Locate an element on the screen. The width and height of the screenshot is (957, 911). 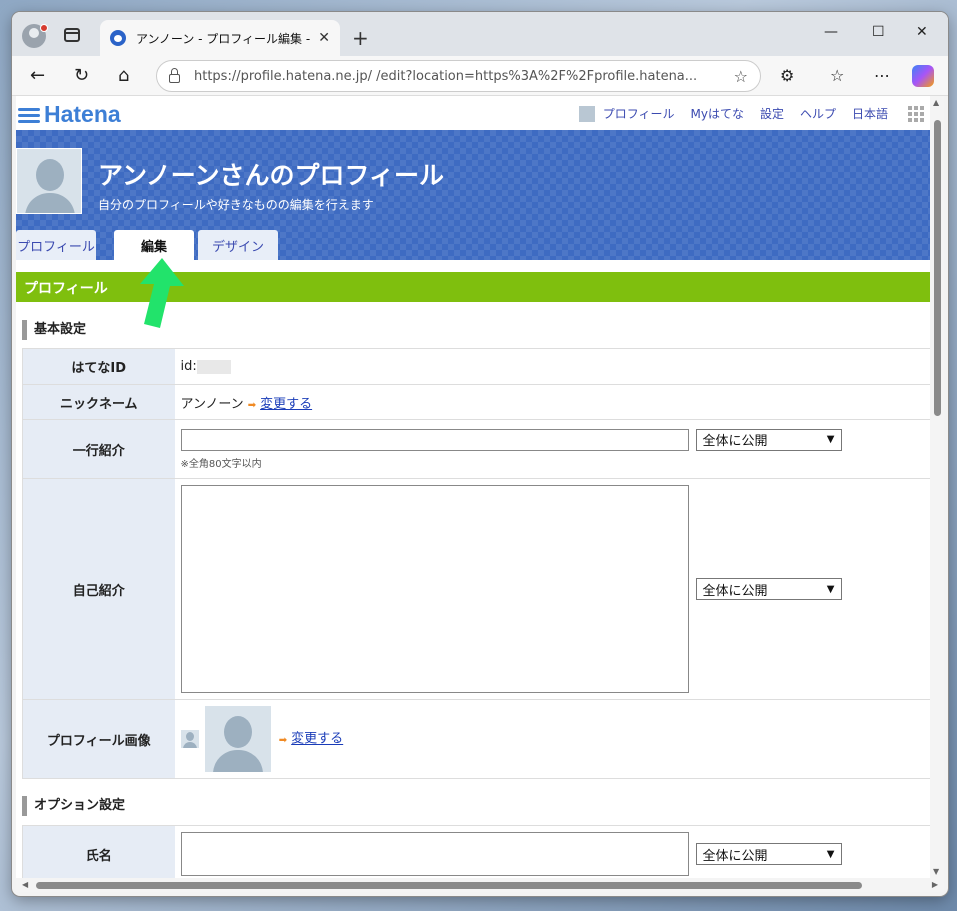
id-label: はてなID is located at coordinates (98, 366).